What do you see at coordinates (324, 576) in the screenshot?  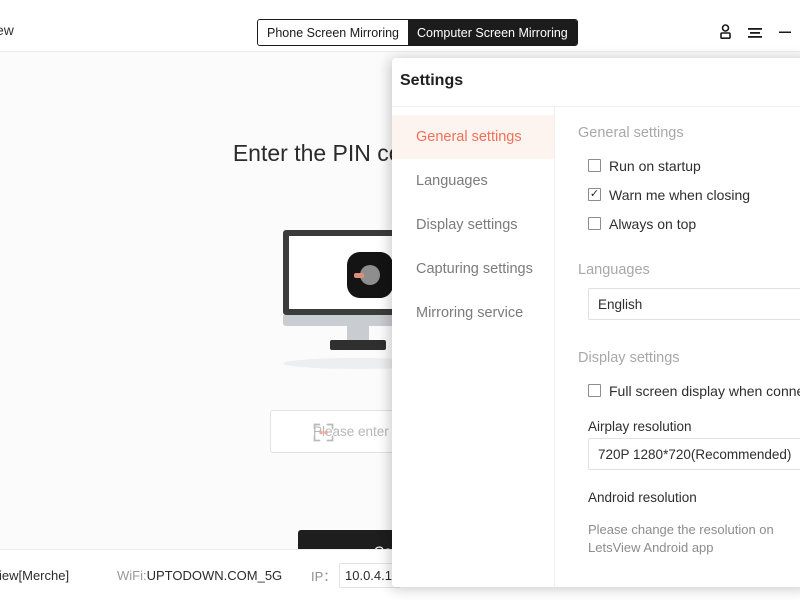 I see `ip-label: IP：` at bounding box center [324, 576].